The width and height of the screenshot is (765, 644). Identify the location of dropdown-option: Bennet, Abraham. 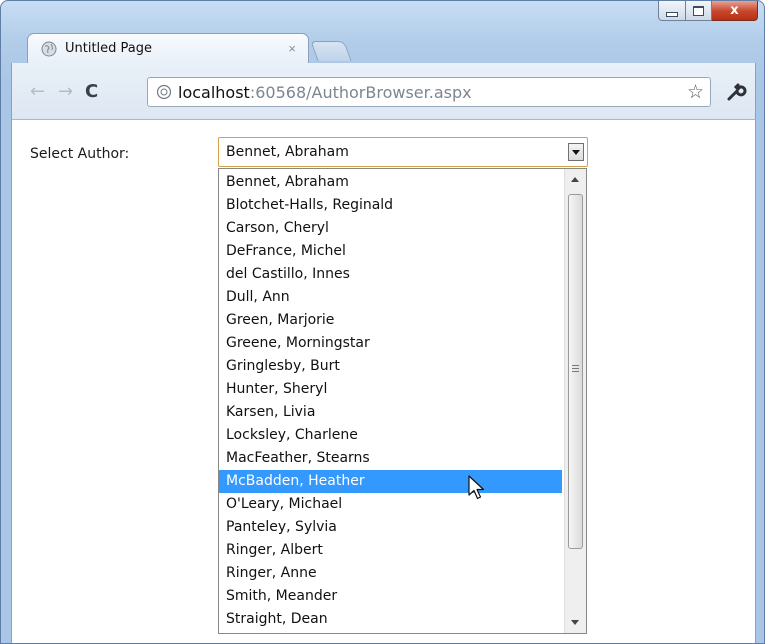
(390, 182).